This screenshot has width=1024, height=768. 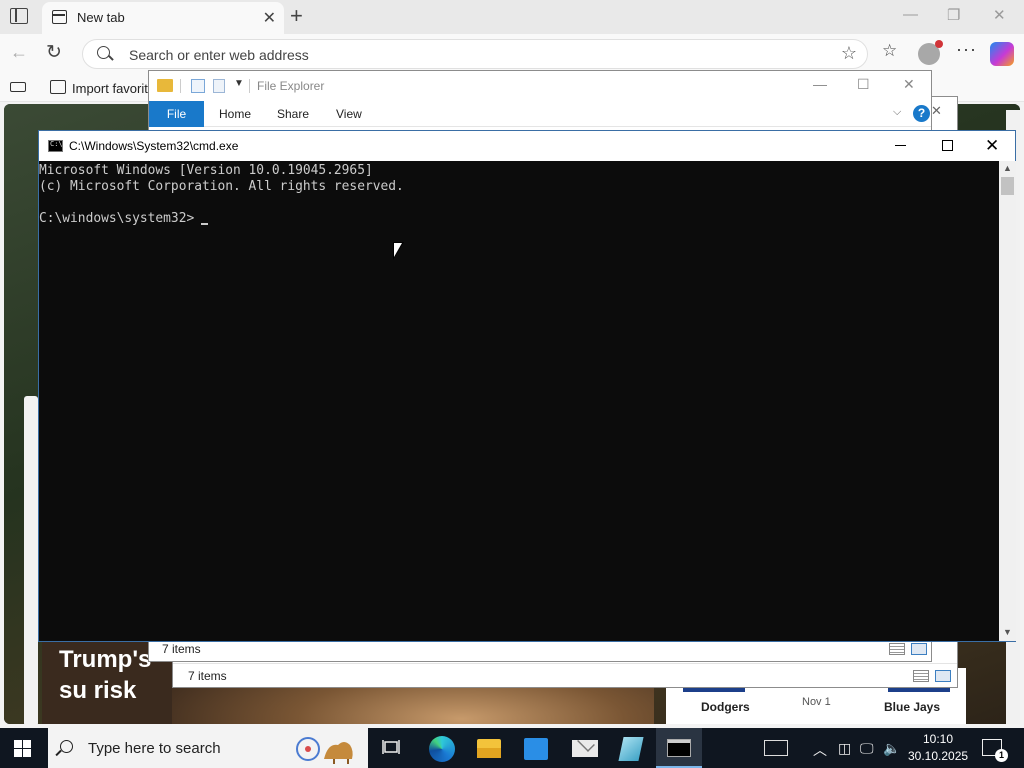 I want to click on cmd-maximize-button, so click(x=947, y=145).